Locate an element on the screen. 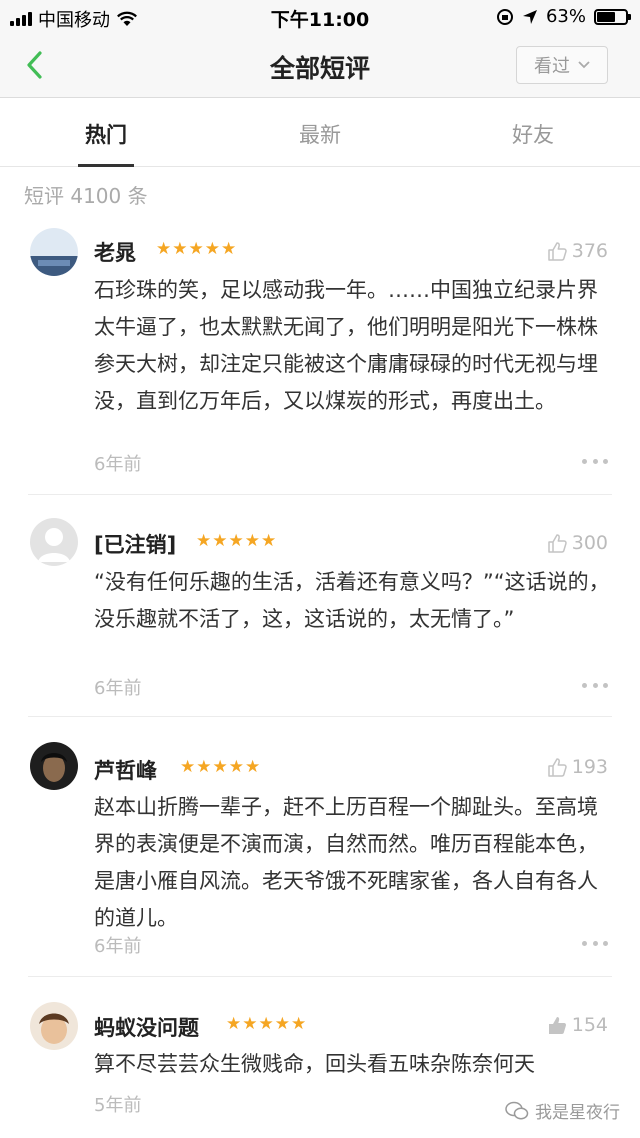  watermark: 我是星夜行 is located at coordinates (562, 1110).